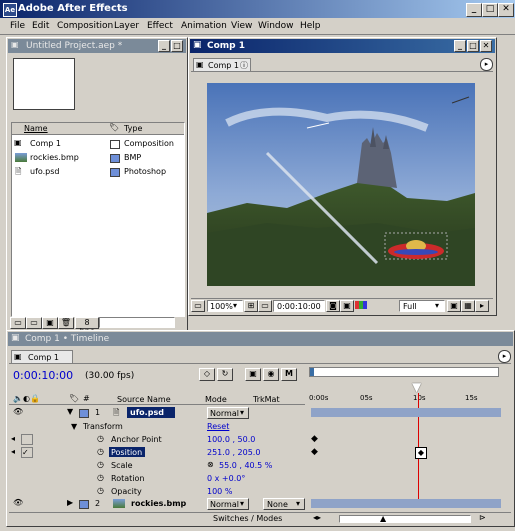 This screenshot has height=531, width=515. What do you see at coordinates (40, 26) in the screenshot?
I see `menu-edit: Edit` at bounding box center [40, 26].